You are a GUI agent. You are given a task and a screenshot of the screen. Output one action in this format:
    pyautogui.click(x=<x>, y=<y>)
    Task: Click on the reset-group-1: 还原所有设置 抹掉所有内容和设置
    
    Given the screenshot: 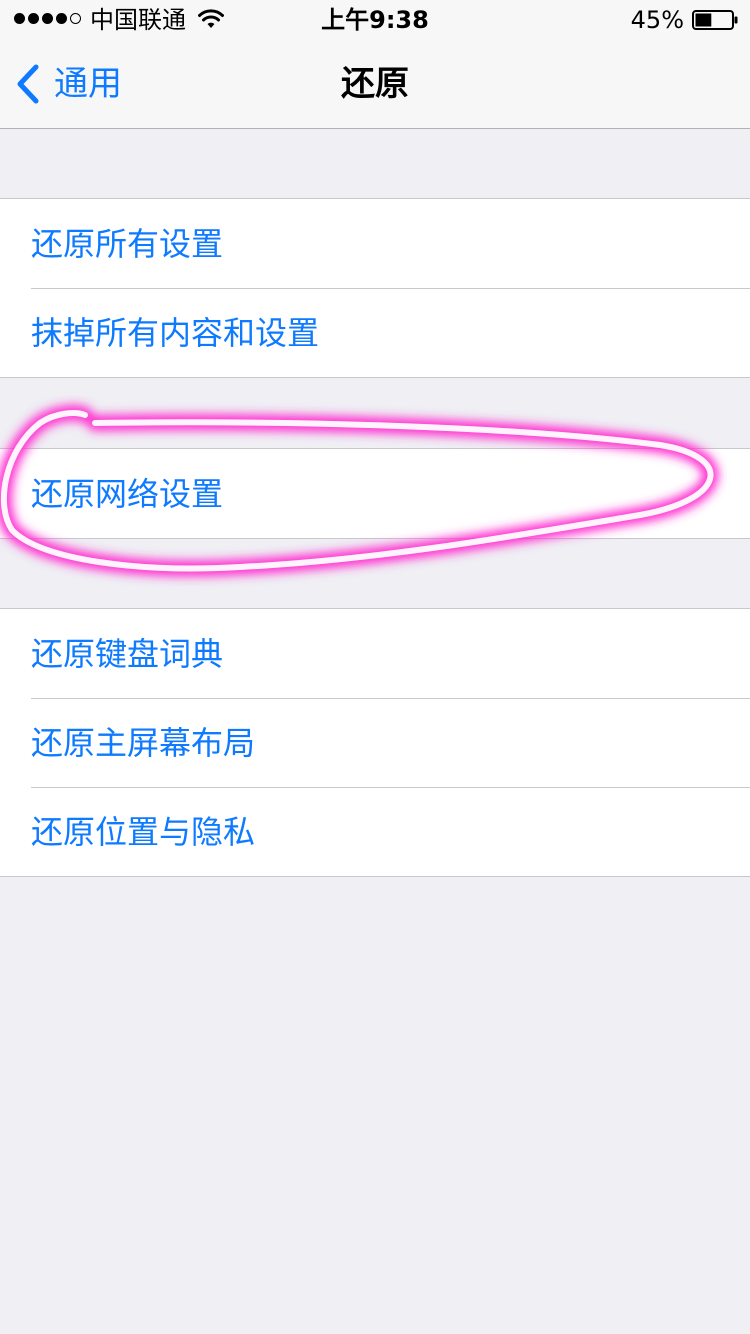 What is the action you would take?
    pyautogui.click(x=375, y=288)
    